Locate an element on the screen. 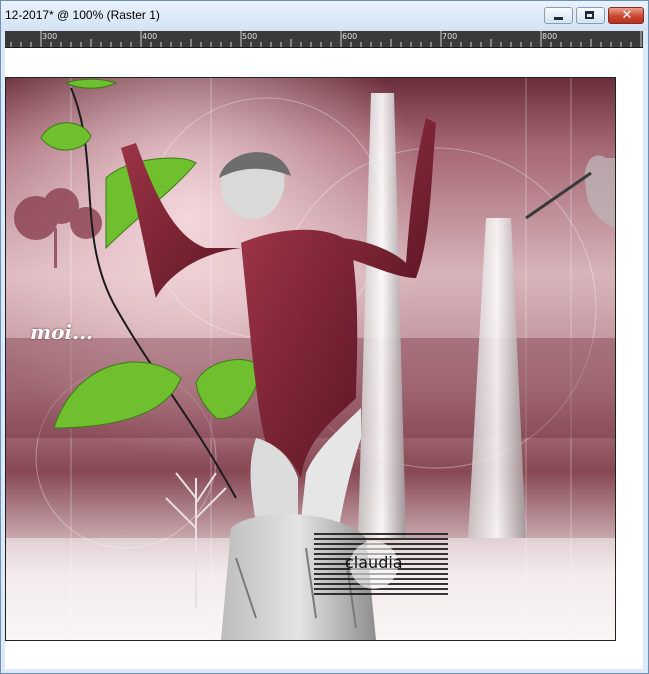  ruler-label: 800 is located at coordinates (550, 36).